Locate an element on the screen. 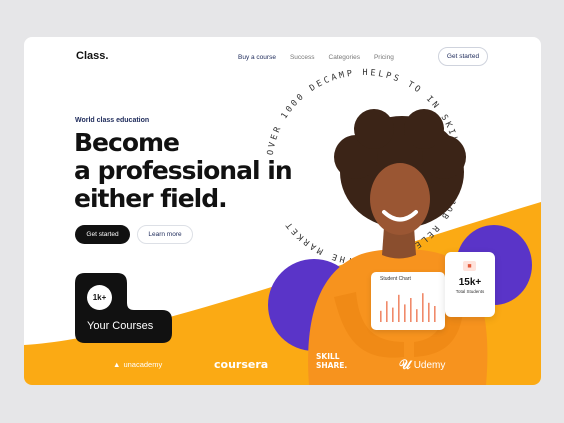 The width and height of the screenshot is (564, 423). get-started-button: Get started is located at coordinates (102, 234).